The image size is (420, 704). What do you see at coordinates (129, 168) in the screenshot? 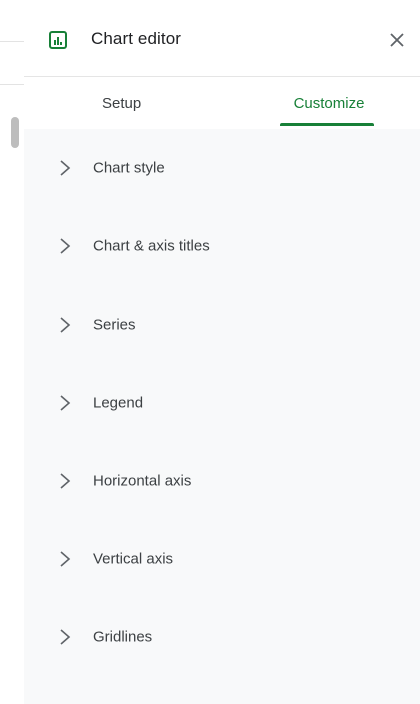
I see `section-label: Chart style` at bounding box center [129, 168].